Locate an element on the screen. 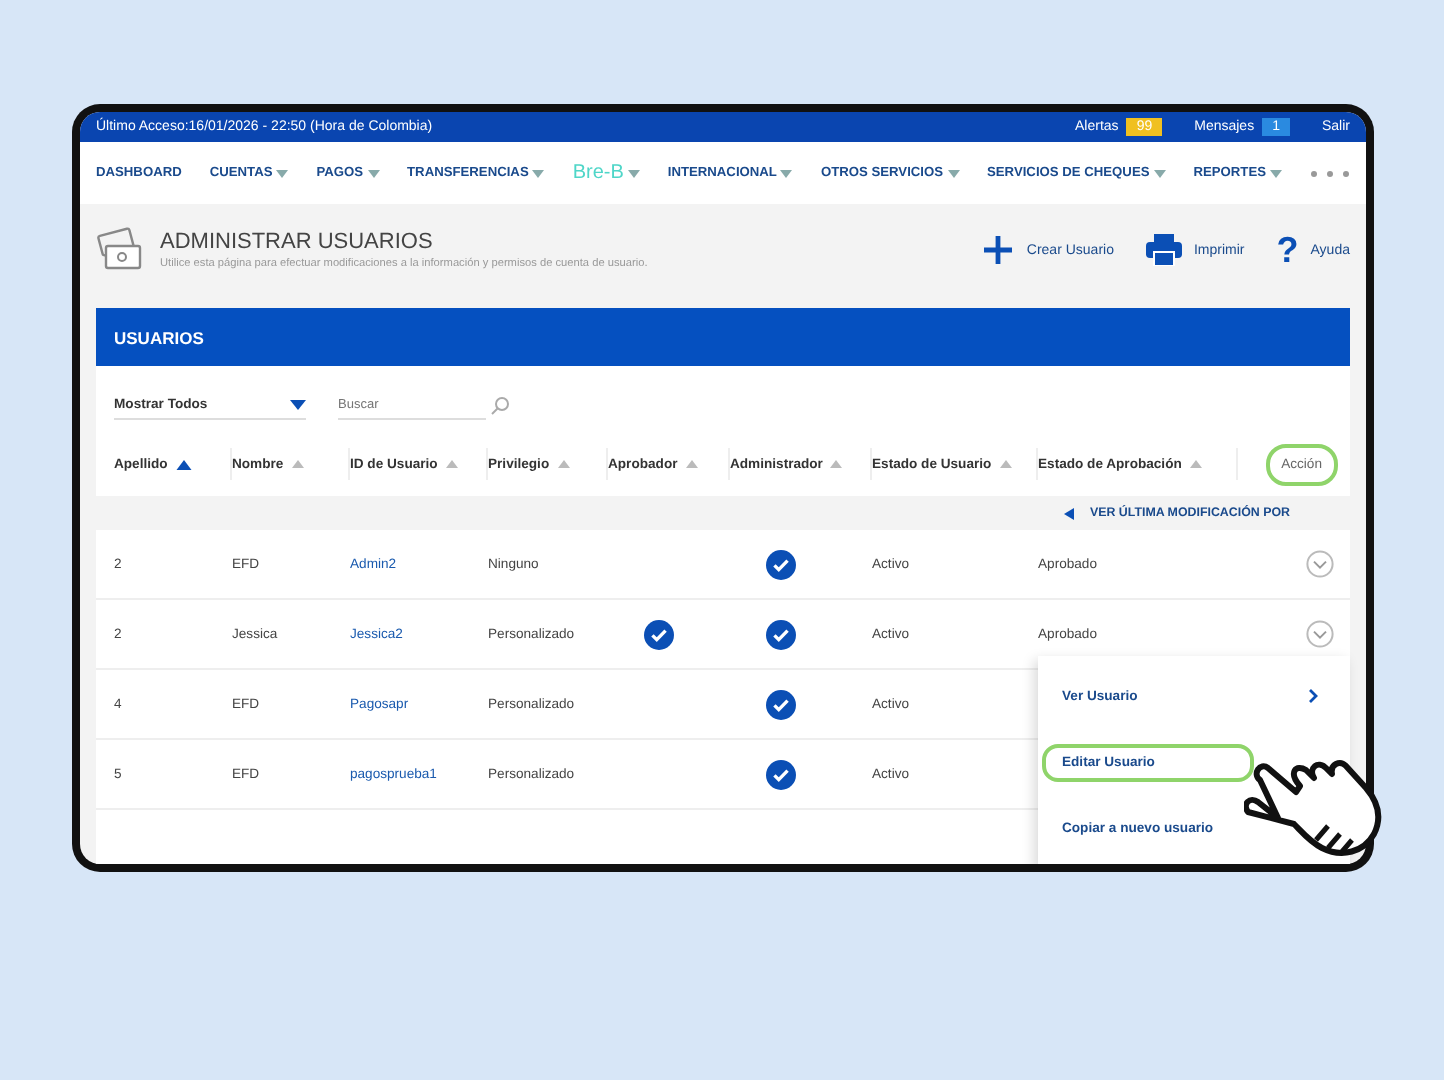  panel-title: USUARIOS is located at coordinates (159, 337).